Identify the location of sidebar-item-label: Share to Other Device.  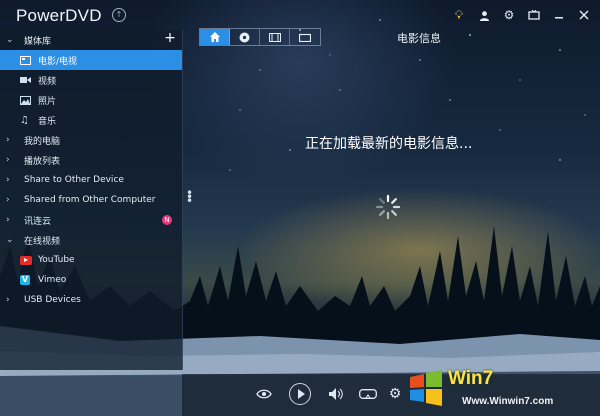
(74, 180).